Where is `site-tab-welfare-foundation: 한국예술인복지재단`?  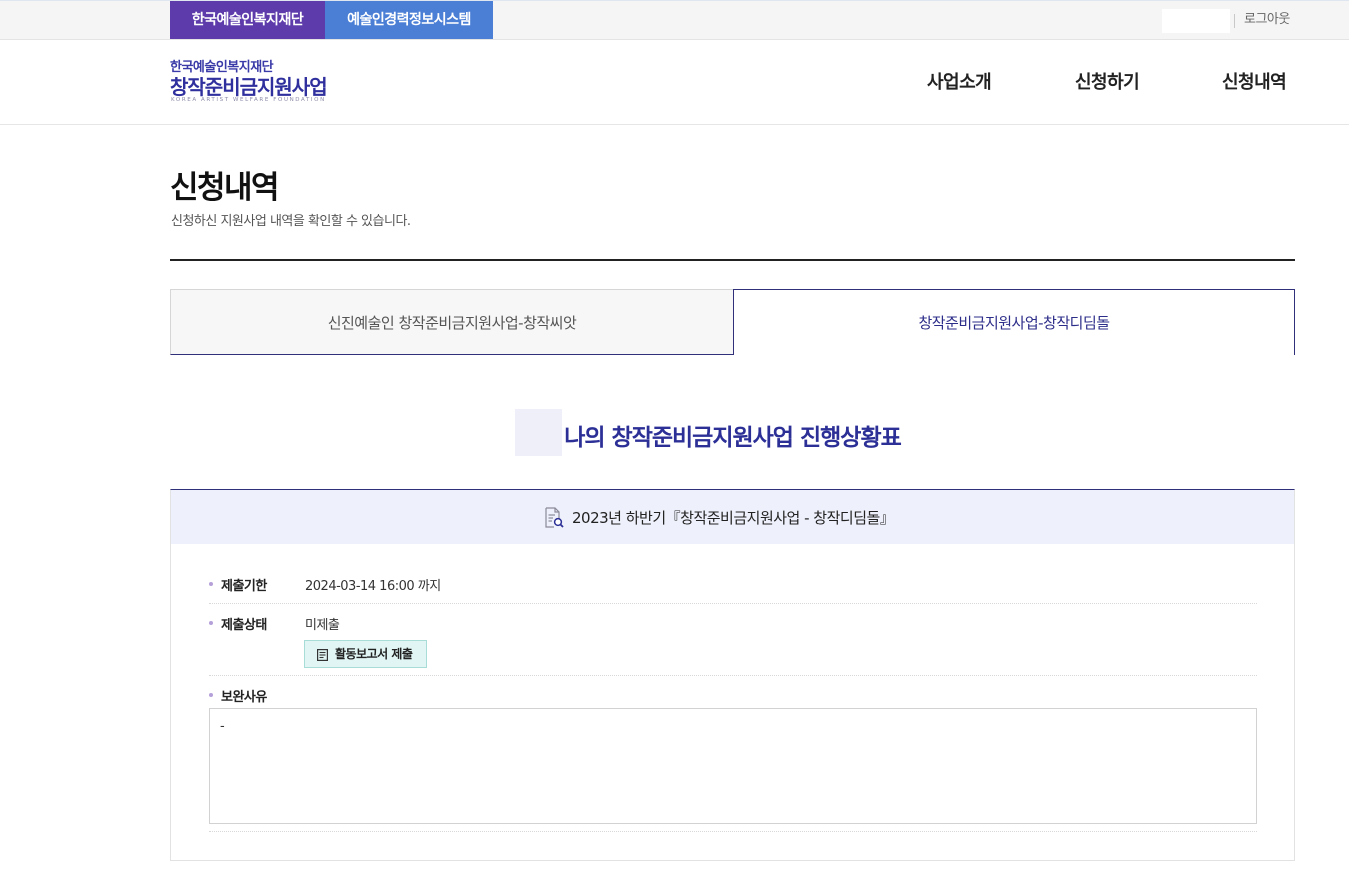
site-tab-welfare-foundation: 한국예술인복지재단 is located at coordinates (247, 20).